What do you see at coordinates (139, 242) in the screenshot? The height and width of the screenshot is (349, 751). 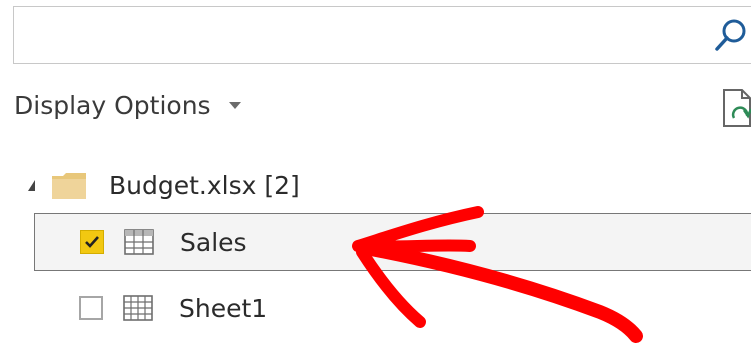 I see `table-icon` at bounding box center [139, 242].